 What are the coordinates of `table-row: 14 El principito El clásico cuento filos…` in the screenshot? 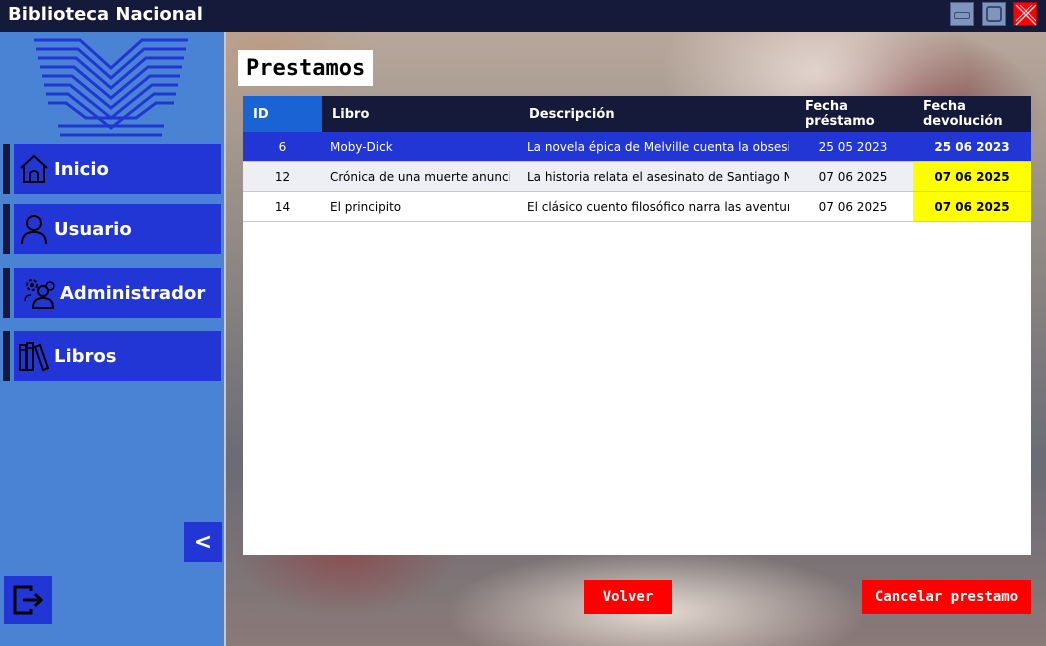 It's located at (637, 207).